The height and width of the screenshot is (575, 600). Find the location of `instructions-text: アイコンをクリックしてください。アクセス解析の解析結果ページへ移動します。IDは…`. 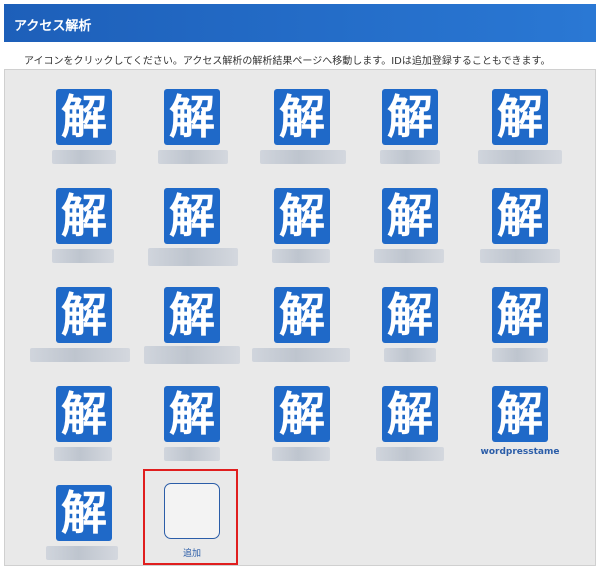

instructions-text: アイコンをクリックしてください。アクセス解析の解析結果ページへ移動します。IDは… is located at coordinates (287, 61).